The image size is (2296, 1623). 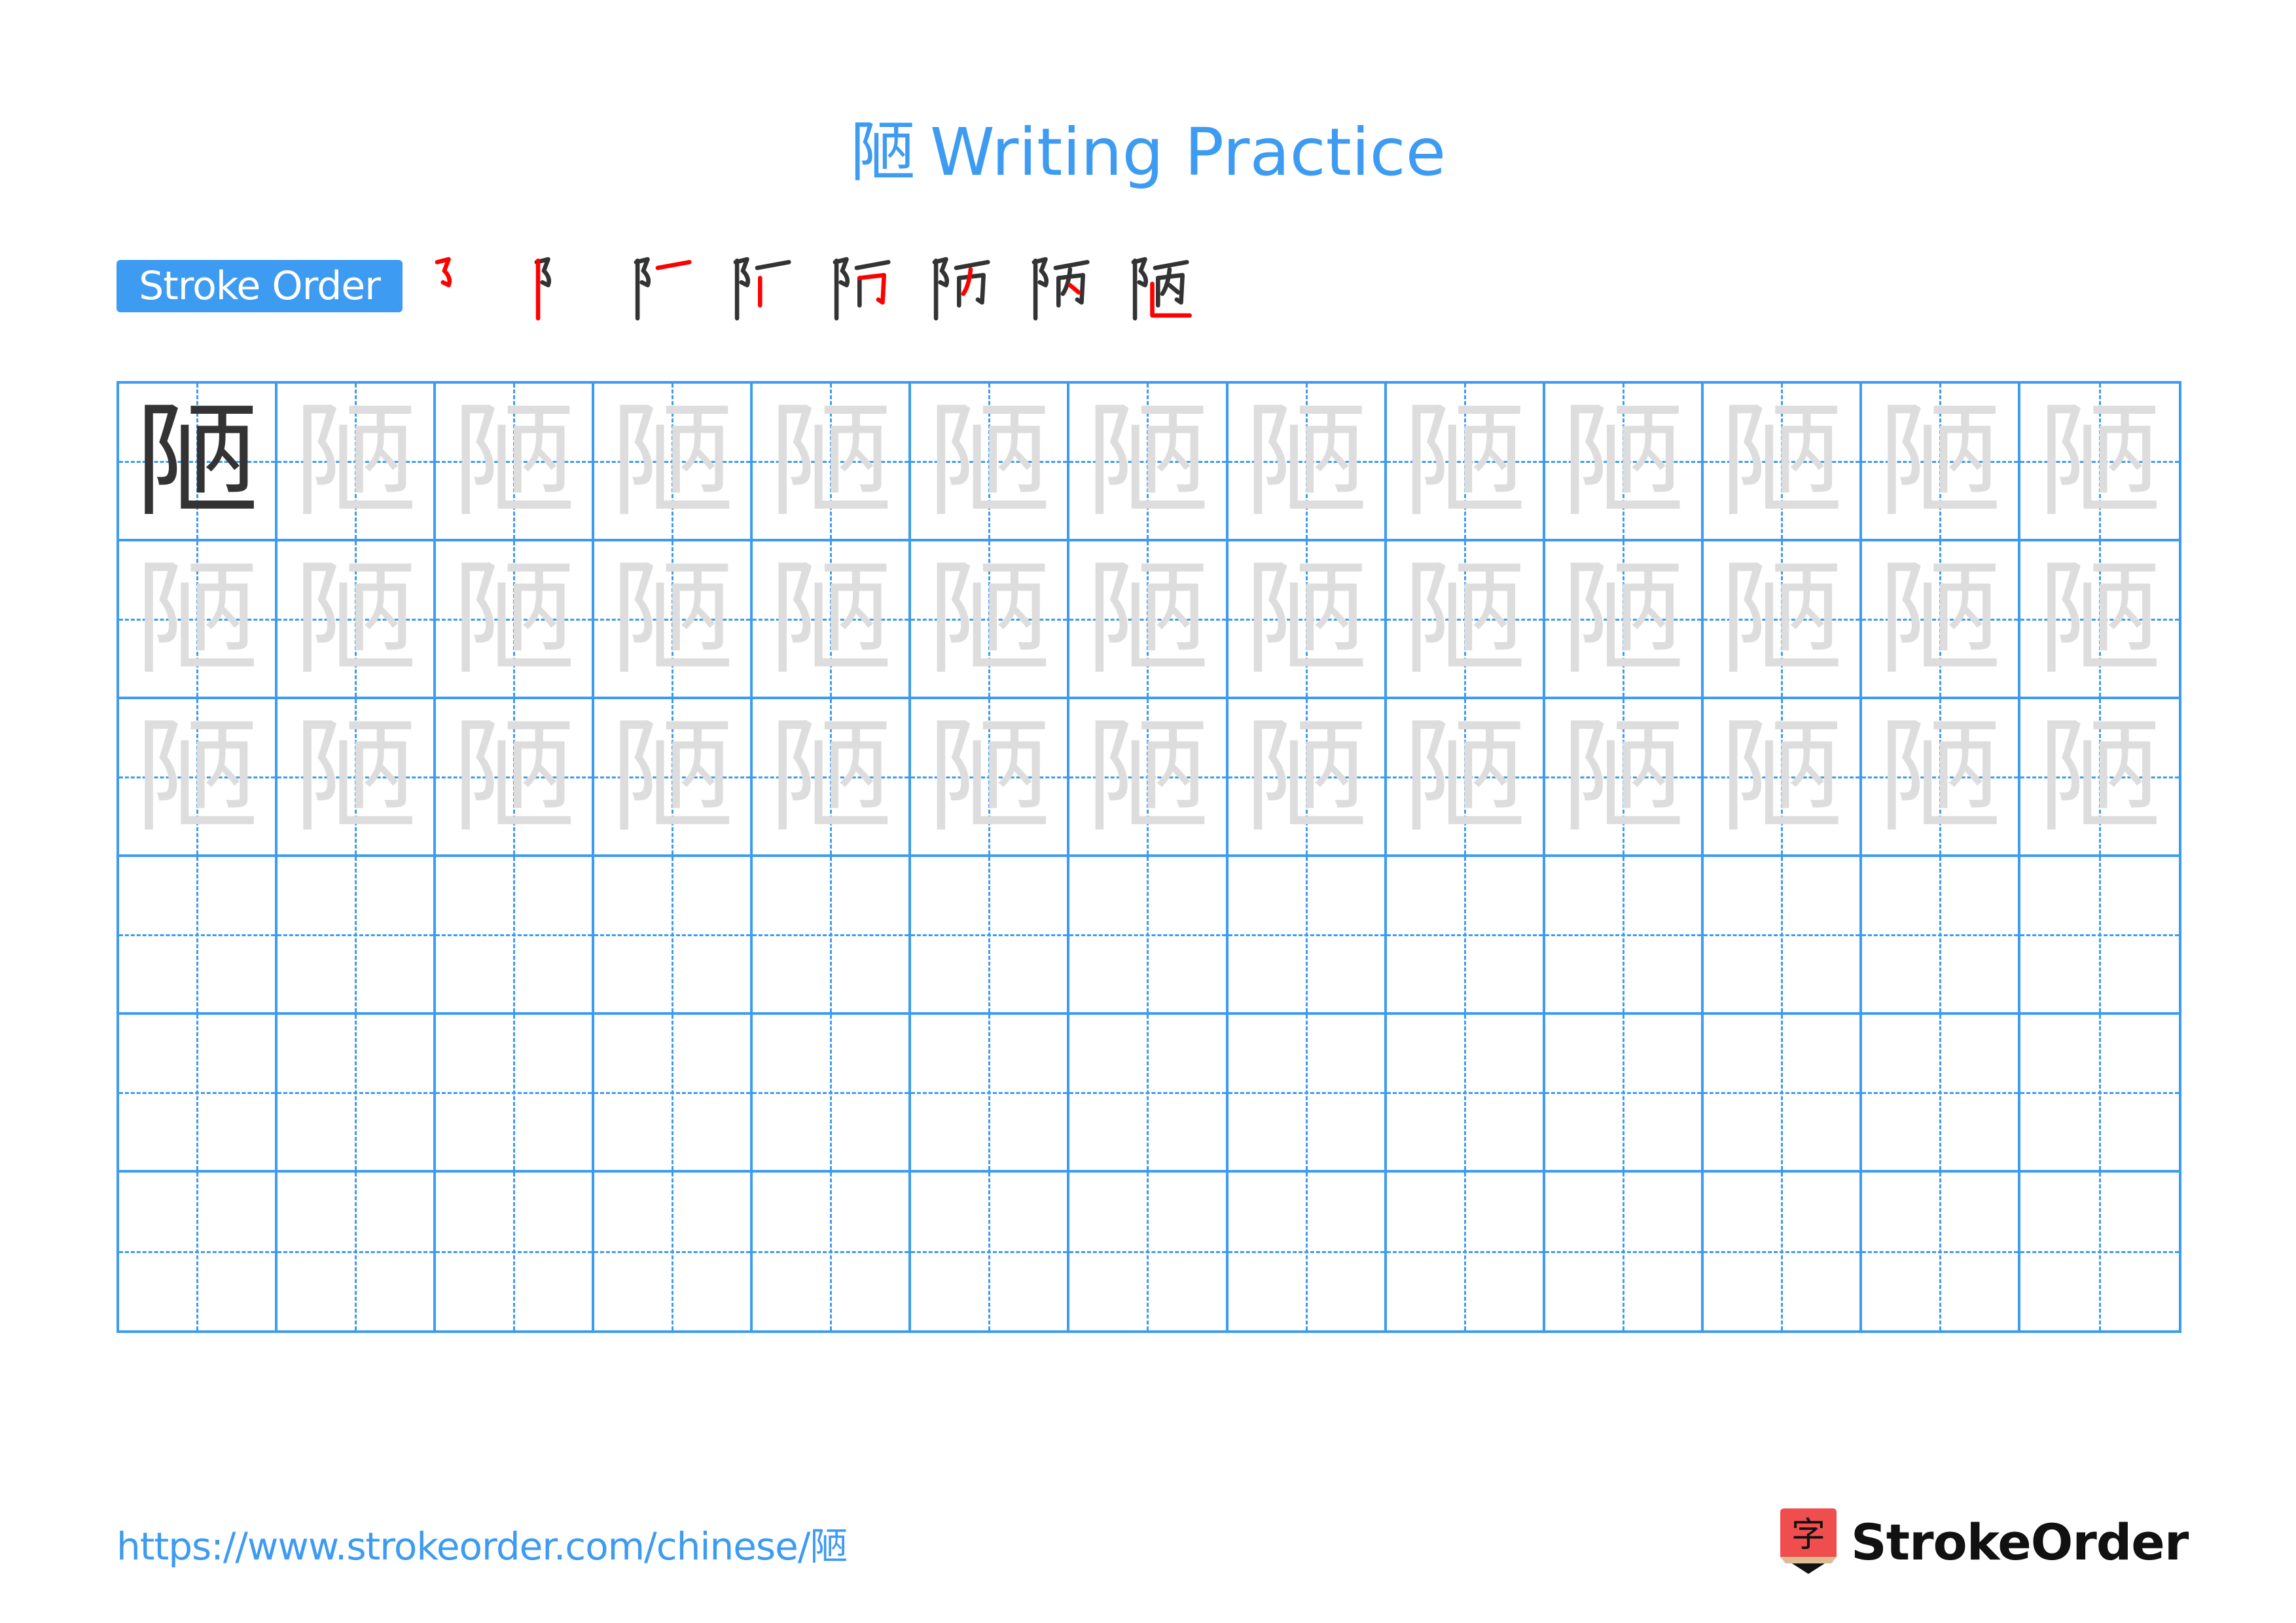 I want to click on previous-stroke, so click(x=972, y=265).